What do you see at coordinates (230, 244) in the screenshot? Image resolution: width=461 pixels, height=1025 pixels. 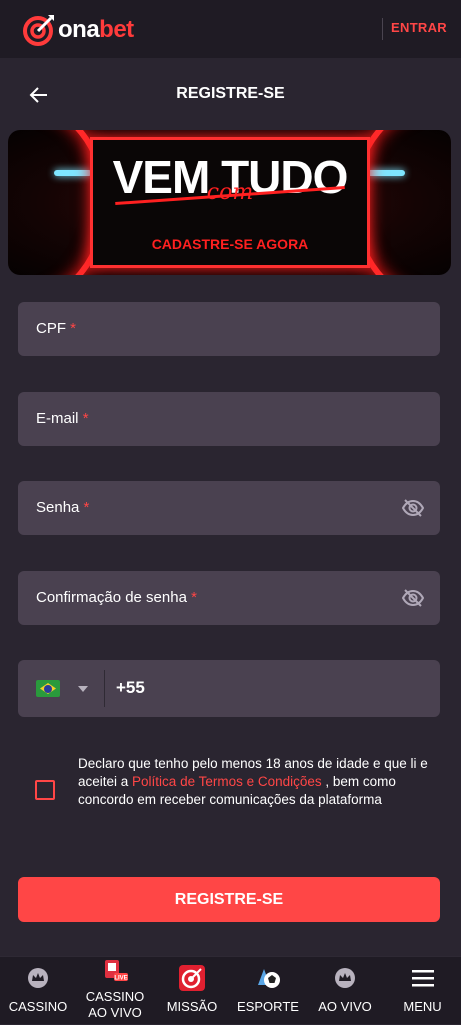 I see `banner-subline: CADASTRE-SE AGORA` at bounding box center [230, 244].